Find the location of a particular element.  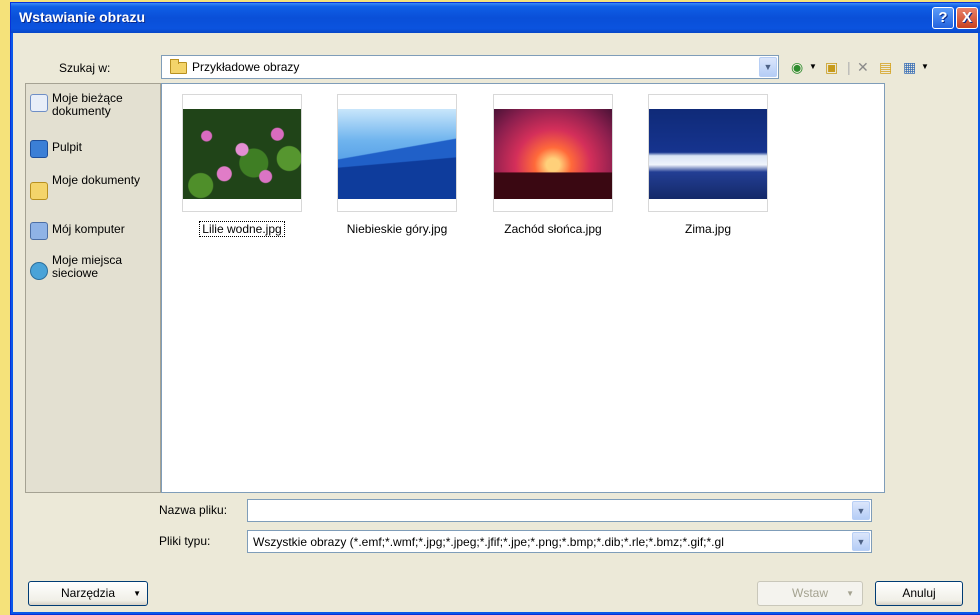

file-item: Niebieskie góry.jpg is located at coordinates (397, 165).